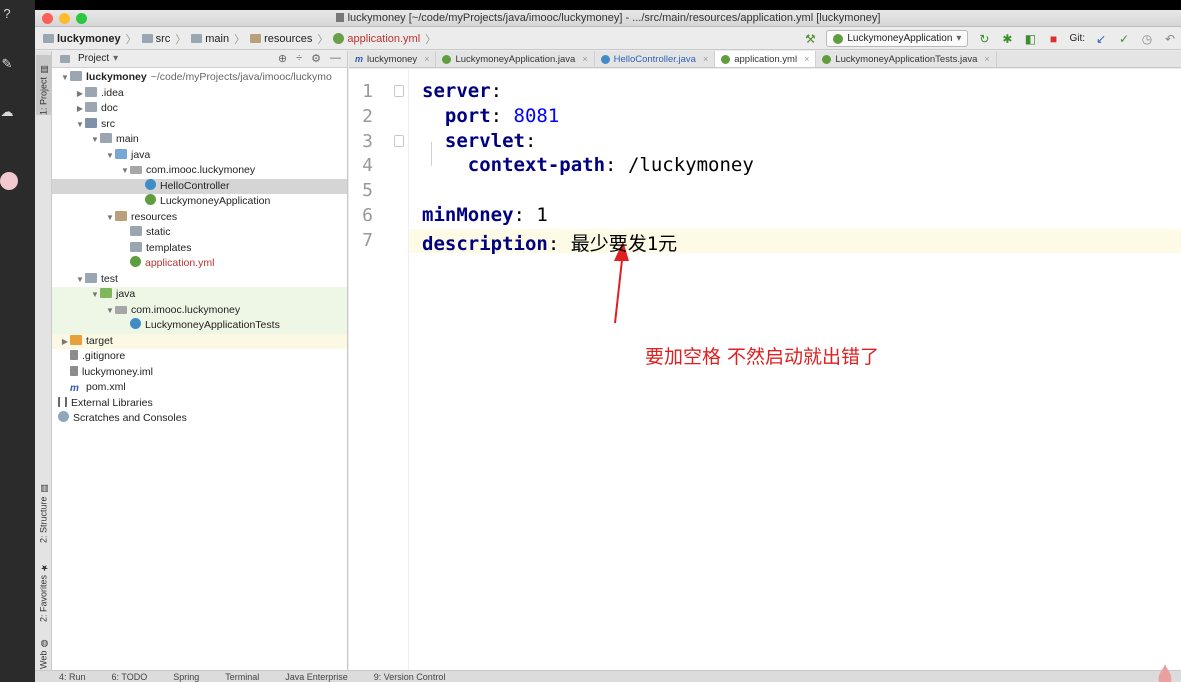 This screenshot has width=1181, height=682. I want to click on tree-item: templates, so click(199, 249).